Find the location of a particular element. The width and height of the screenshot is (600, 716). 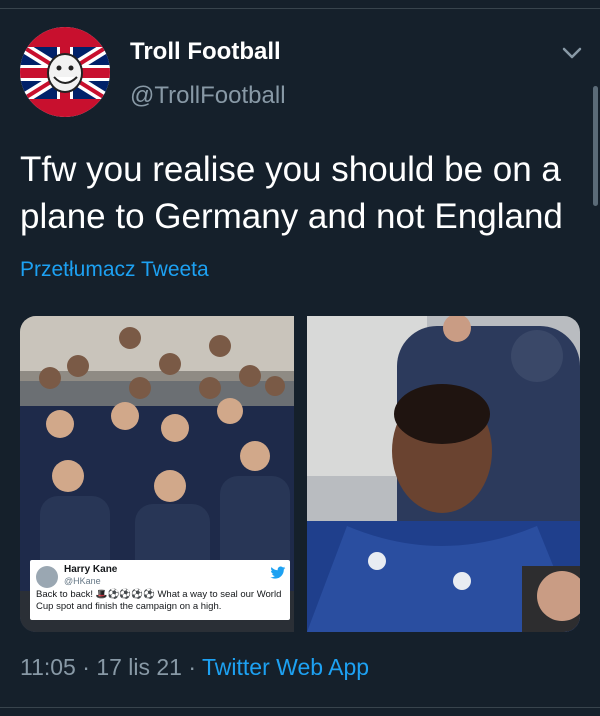

embedded-author-name: Harry Kane is located at coordinates (91, 569).